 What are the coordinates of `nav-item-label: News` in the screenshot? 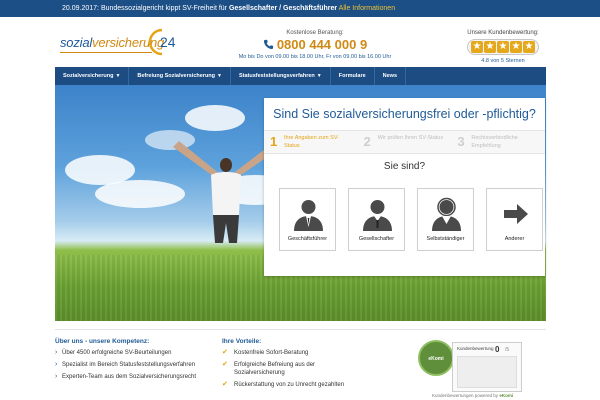 It's located at (390, 76).